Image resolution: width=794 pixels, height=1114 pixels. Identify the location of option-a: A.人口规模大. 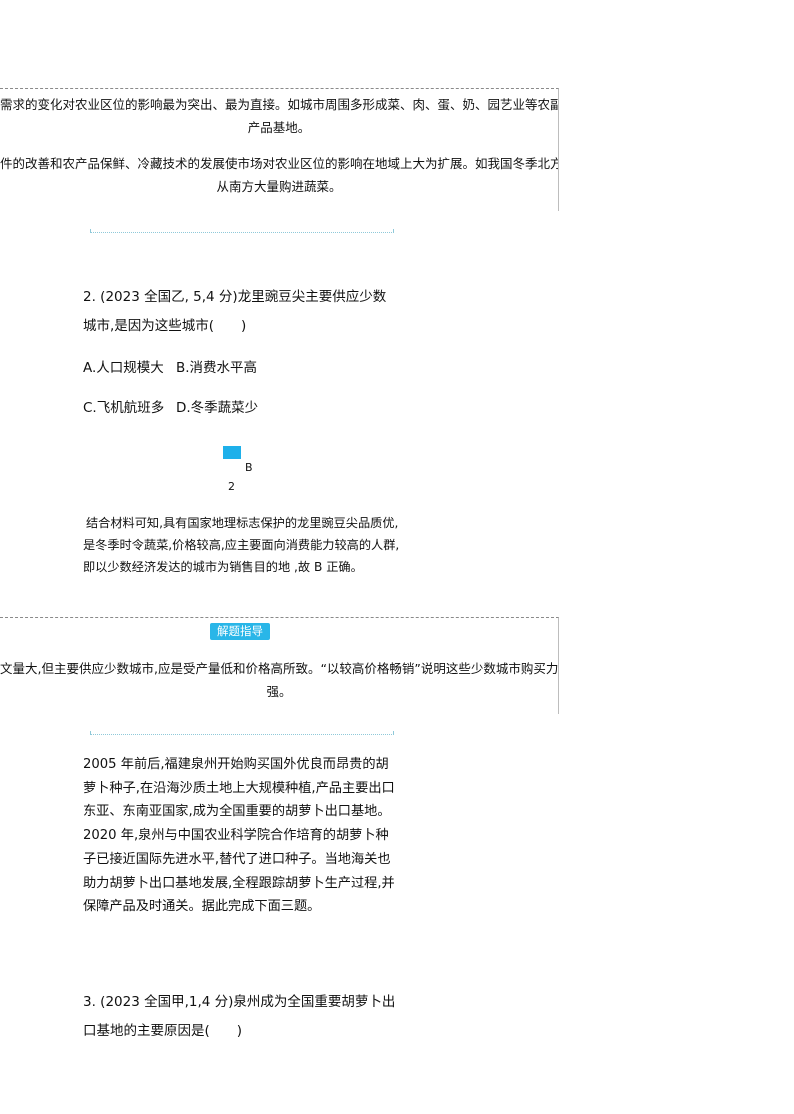
(123, 368).